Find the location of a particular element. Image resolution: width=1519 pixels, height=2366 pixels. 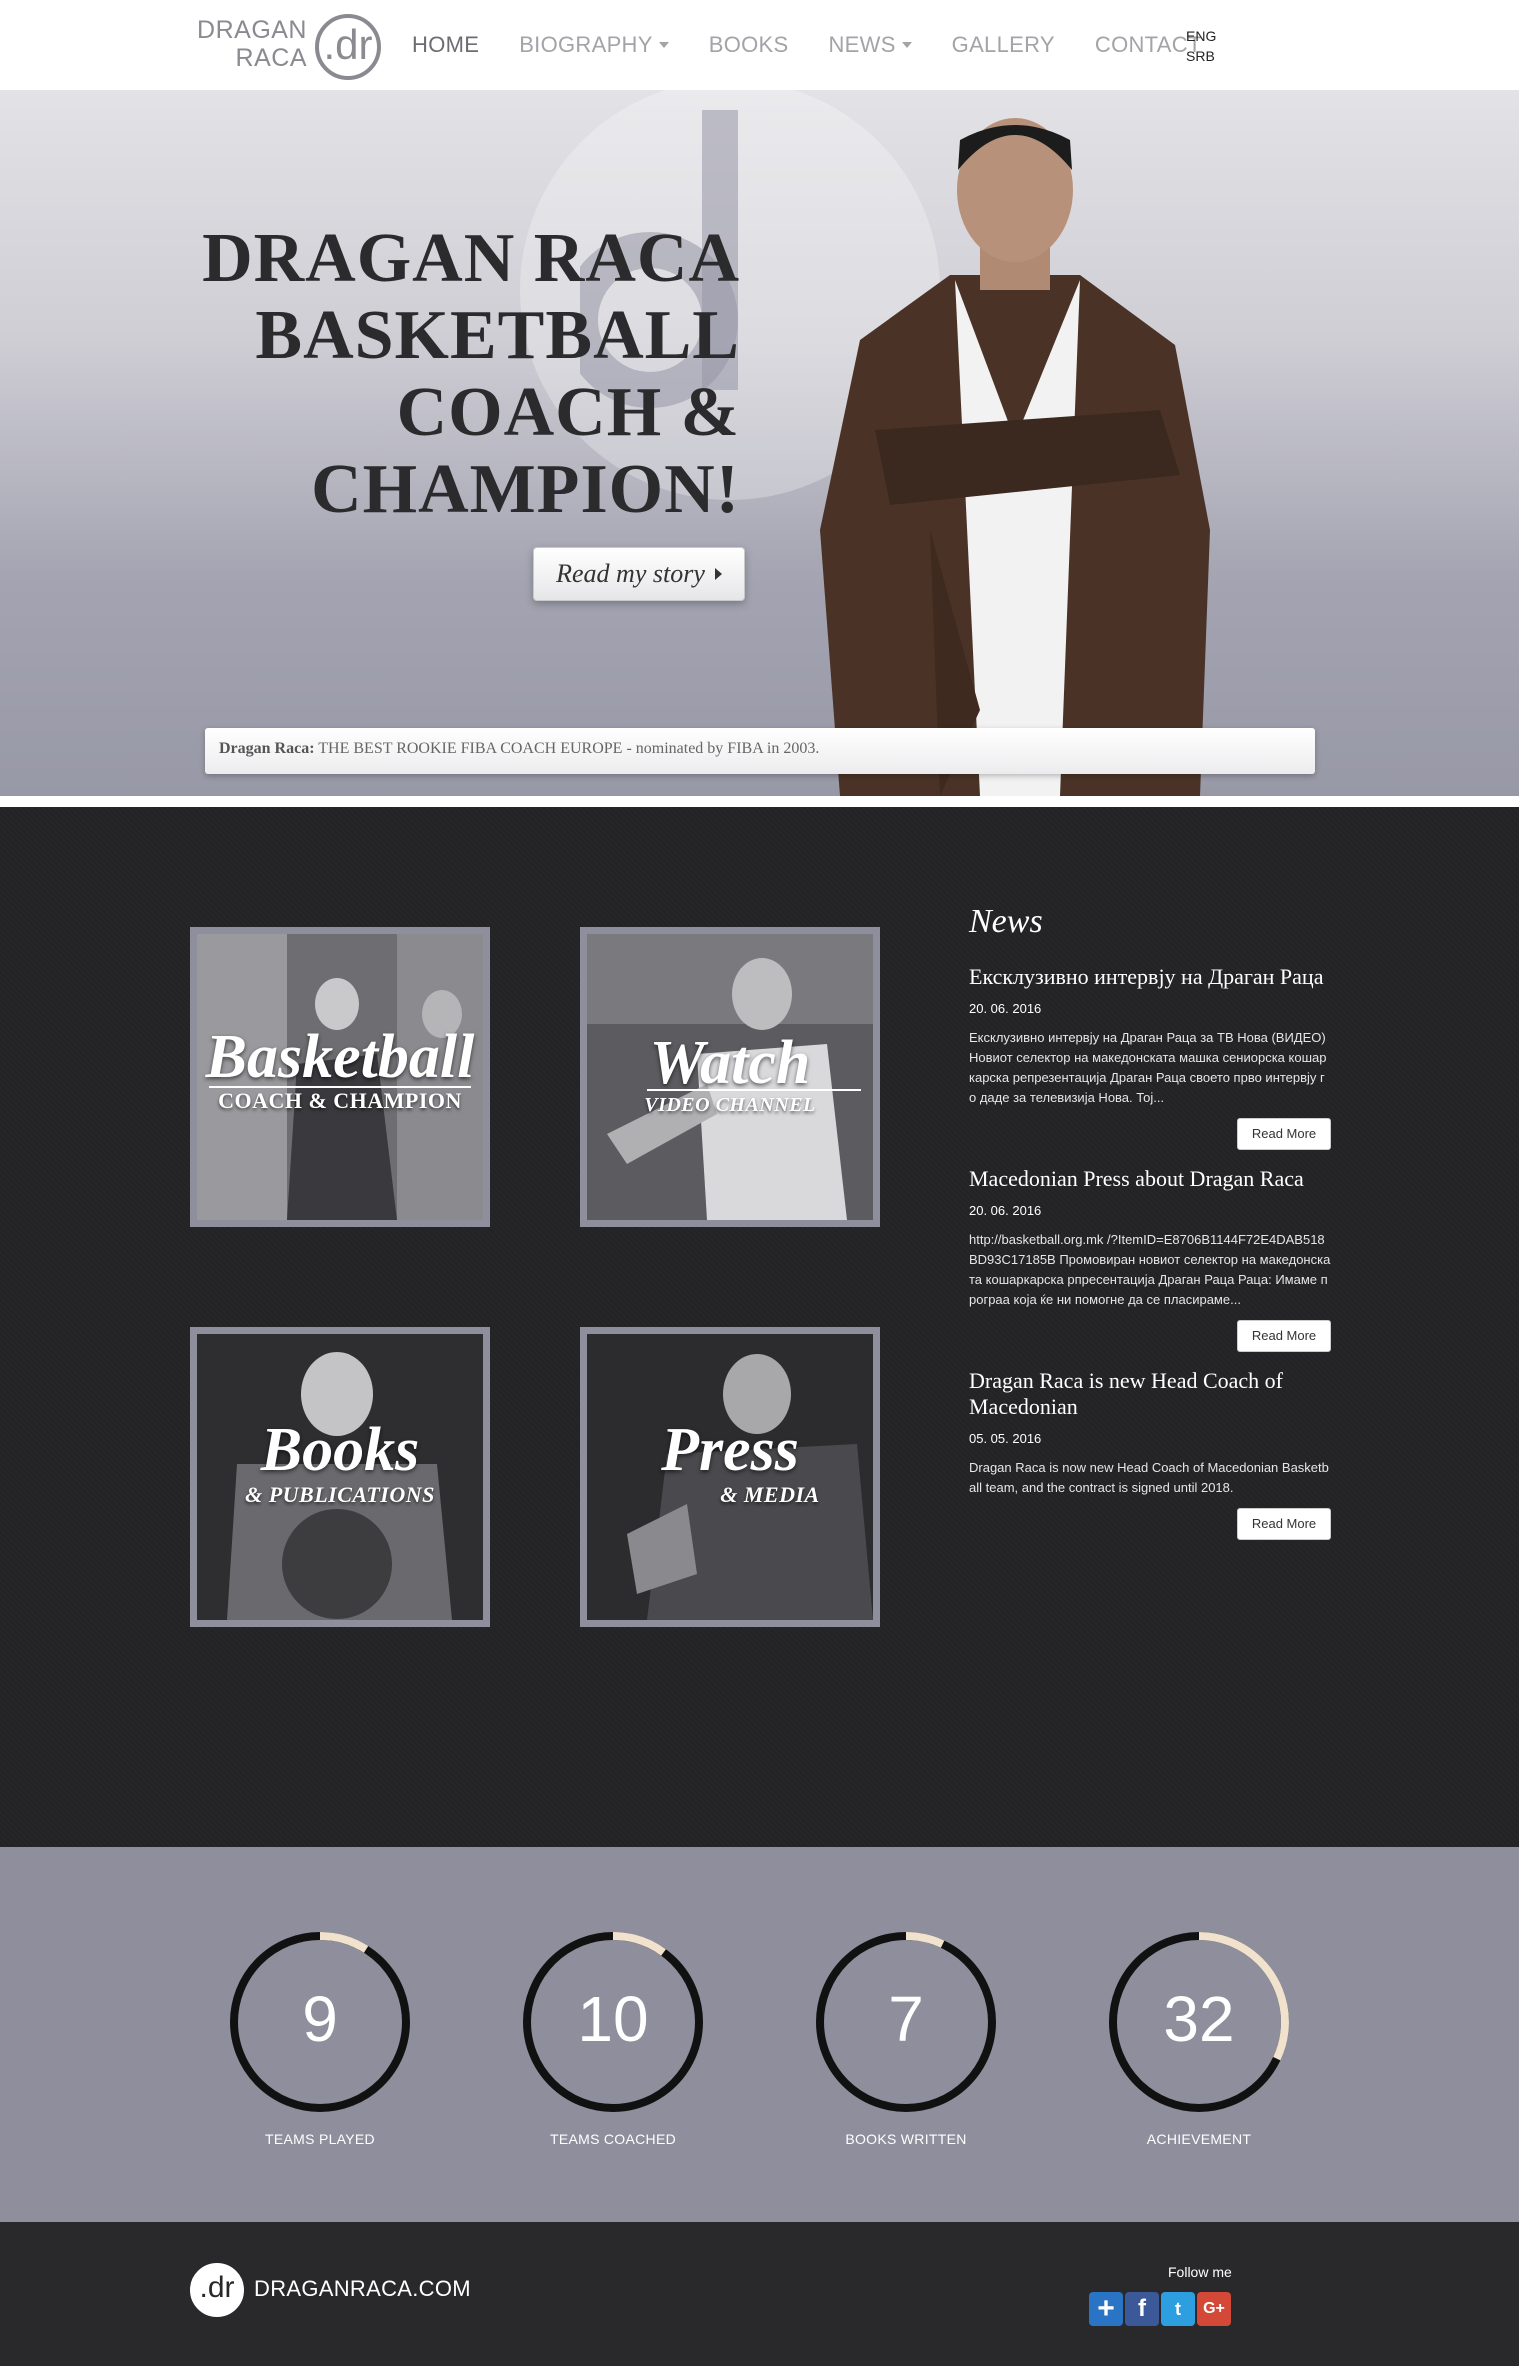

read-my-story-label: Read my story is located at coordinates (630, 573).